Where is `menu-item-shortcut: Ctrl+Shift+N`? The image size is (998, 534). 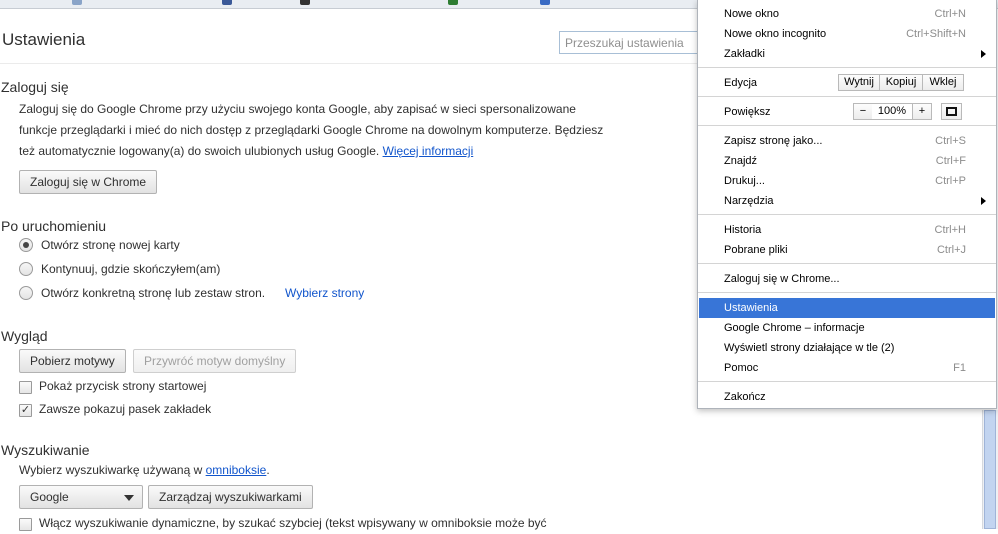
menu-item-shortcut: Ctrl+Shift+N is located at coordinates (936, 34).